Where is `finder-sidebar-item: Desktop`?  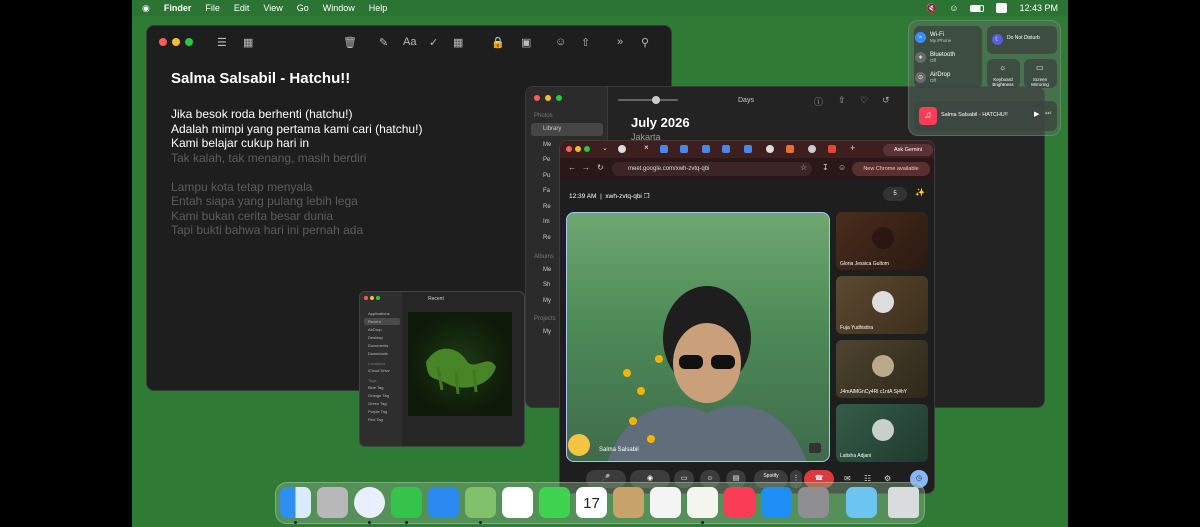 finder-sidebar-item: Desktop is located at coordinates (382, 337).